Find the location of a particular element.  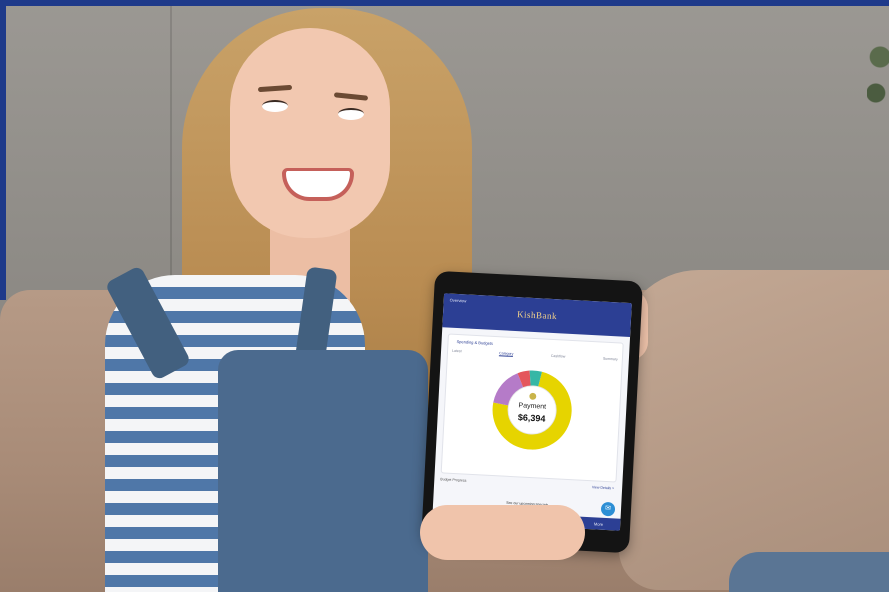

woman-face is located at coordinates (310, 133).